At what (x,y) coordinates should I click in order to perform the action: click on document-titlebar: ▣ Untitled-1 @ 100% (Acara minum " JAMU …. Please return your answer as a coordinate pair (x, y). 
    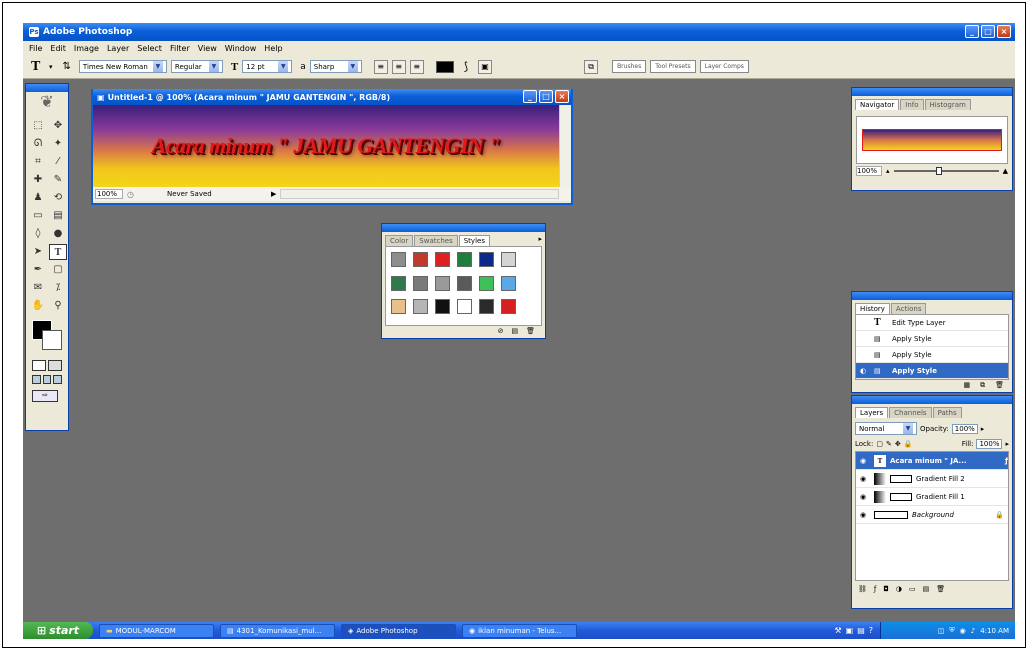
    Looking at the image, I should click on (332, 97).